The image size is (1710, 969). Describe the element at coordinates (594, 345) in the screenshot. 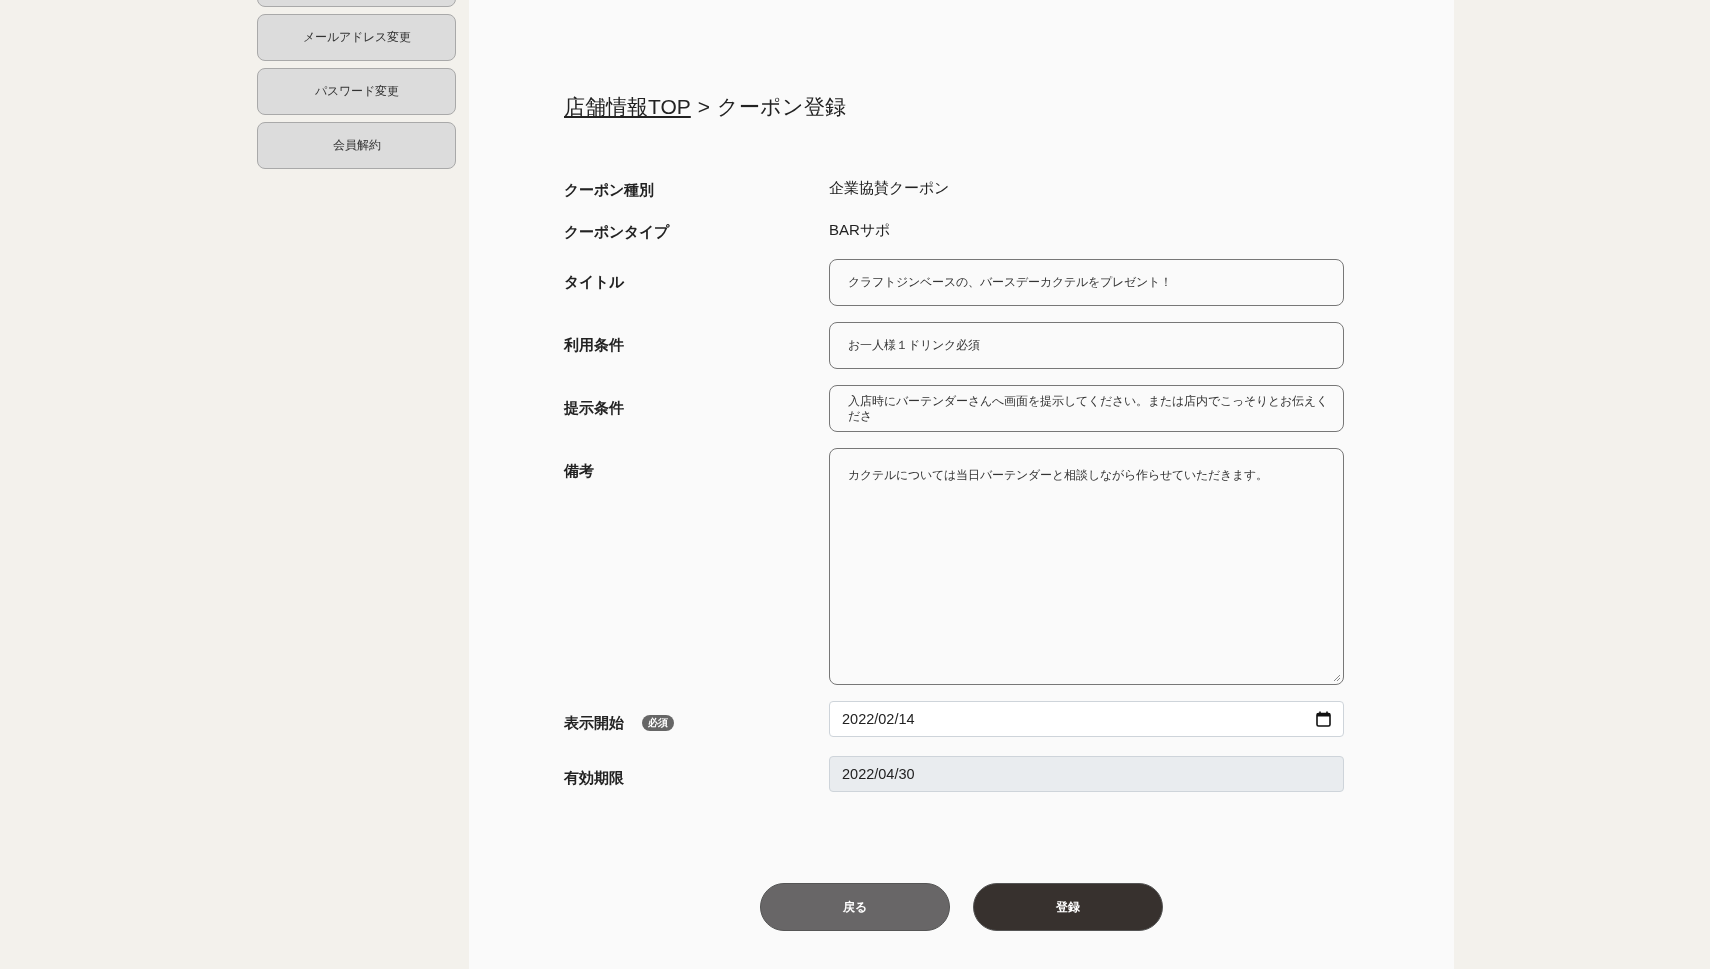

I see `field-label: 利用条件` at that location.